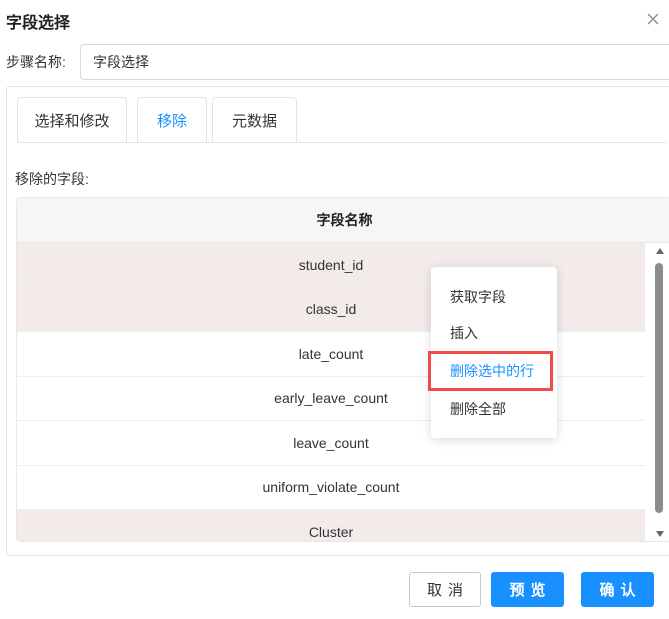 The image size is (669, 619). I want to click on menu-item-delete-all: 删除全部, so click(494, 409).